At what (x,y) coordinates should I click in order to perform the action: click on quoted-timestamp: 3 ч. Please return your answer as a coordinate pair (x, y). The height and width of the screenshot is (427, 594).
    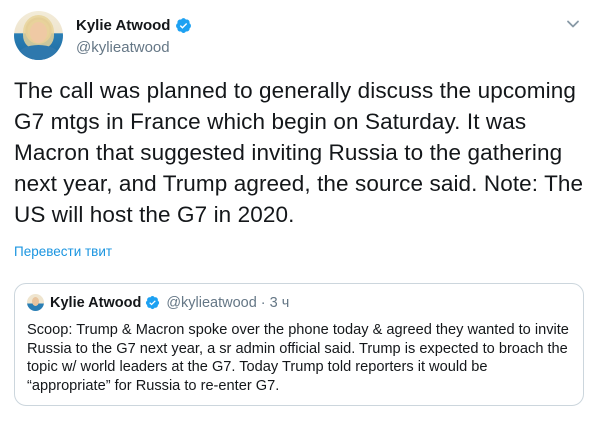
    Looking at the image, I should click on (279, 302).